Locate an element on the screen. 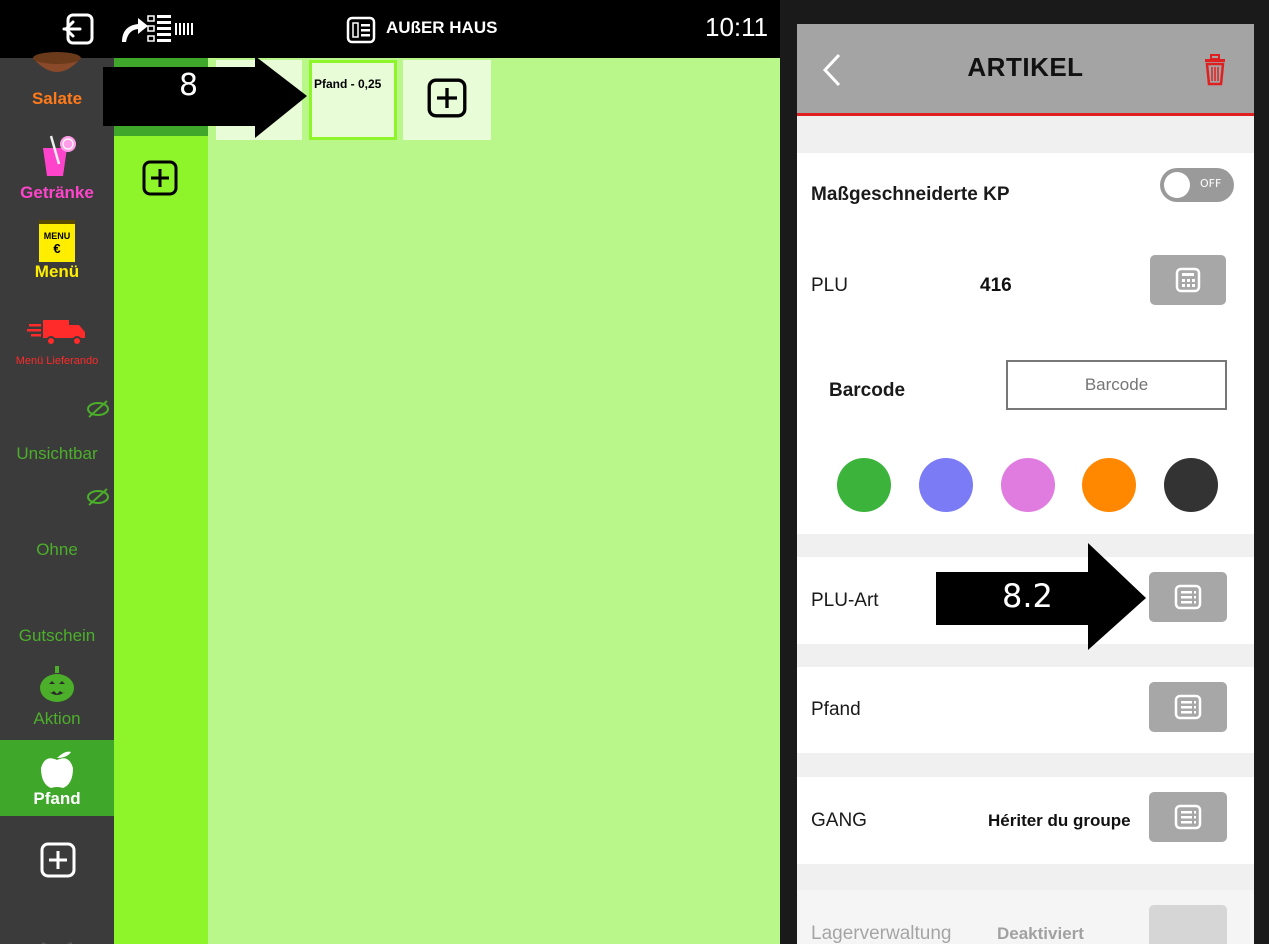 This screenshot has height=944, width=1269. category-label: Menü is located at coordinates (57, 271).